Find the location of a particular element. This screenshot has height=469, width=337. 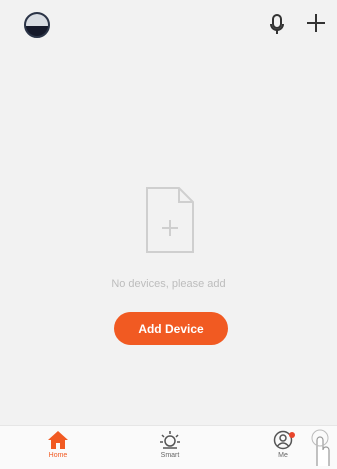

top-bar is located at coordinates (168, 26).